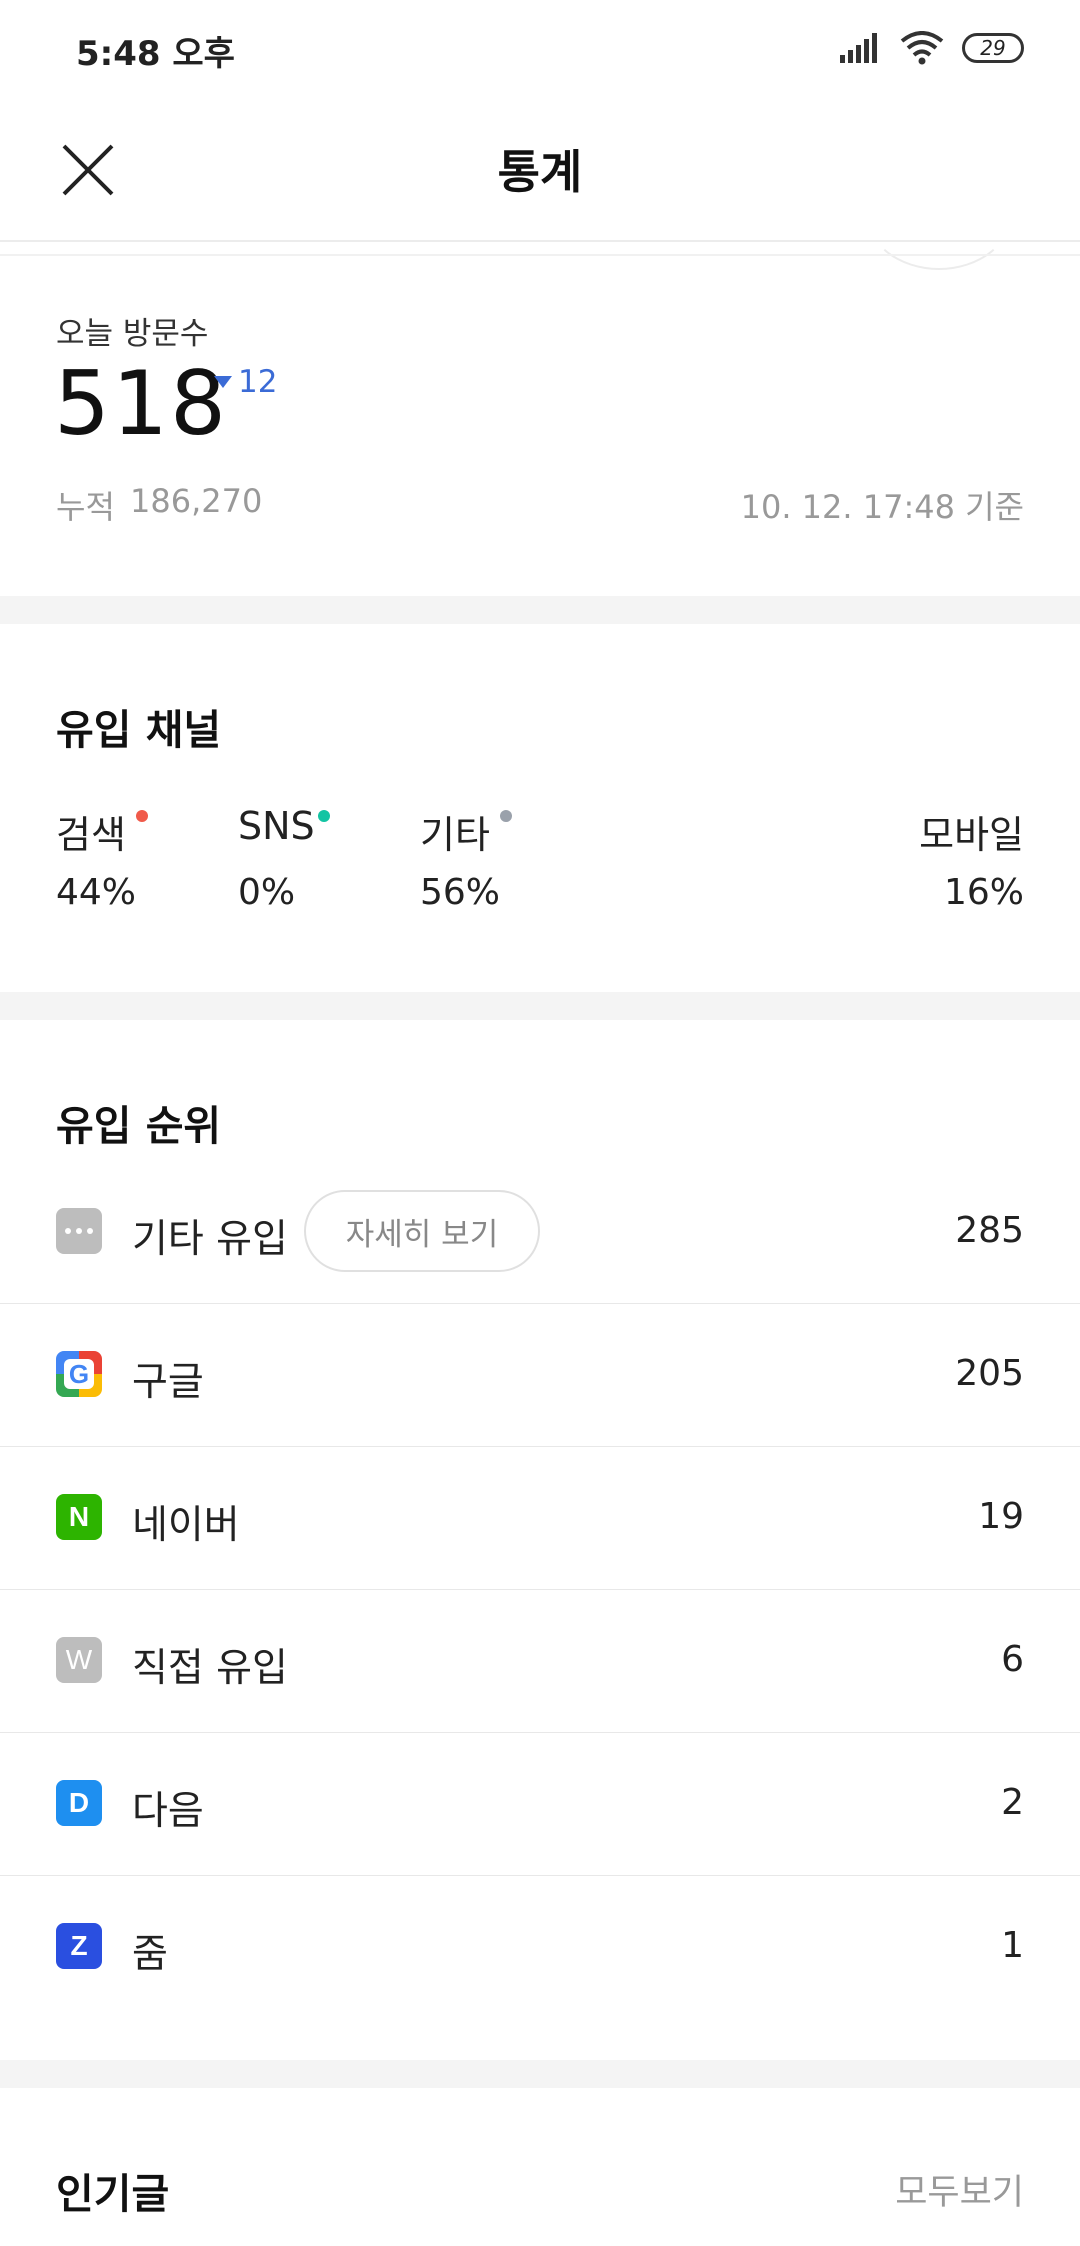 The width and height of the screenshot is (1080, 2246). What do you see at coordinates (989, 1373) in the screenshot?
I see `rank-item-value: 205` at bounding box center [989, 1373].